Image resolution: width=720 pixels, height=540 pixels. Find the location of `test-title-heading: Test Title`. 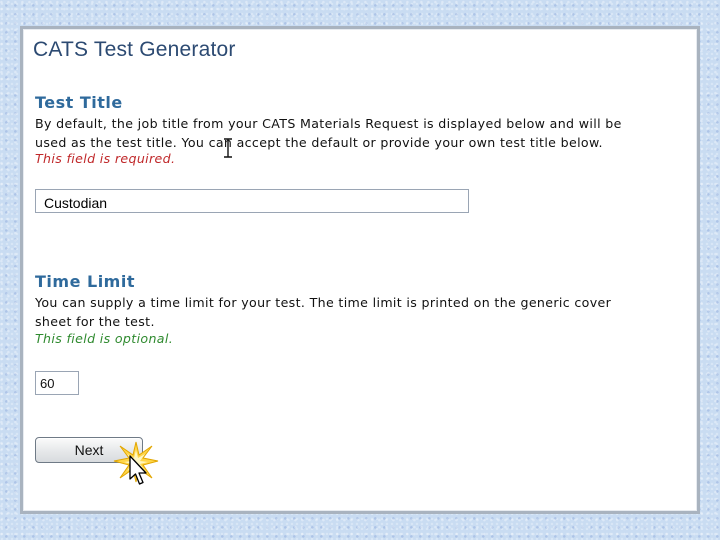

test-title-heading: Test Title is located at coordinates (79, 102).